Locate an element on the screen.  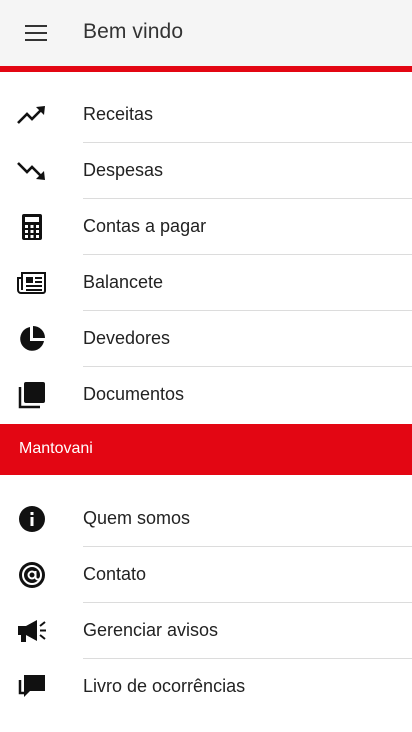
section-header: Mantovani is located at coordinates (206, 449).